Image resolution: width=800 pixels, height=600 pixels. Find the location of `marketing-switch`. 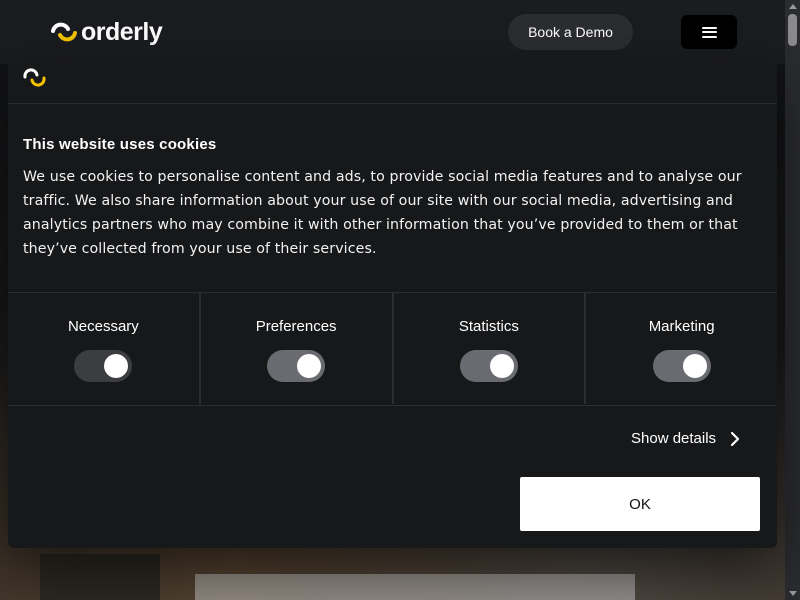

marketing-switch is located at coordinates (681, 366).